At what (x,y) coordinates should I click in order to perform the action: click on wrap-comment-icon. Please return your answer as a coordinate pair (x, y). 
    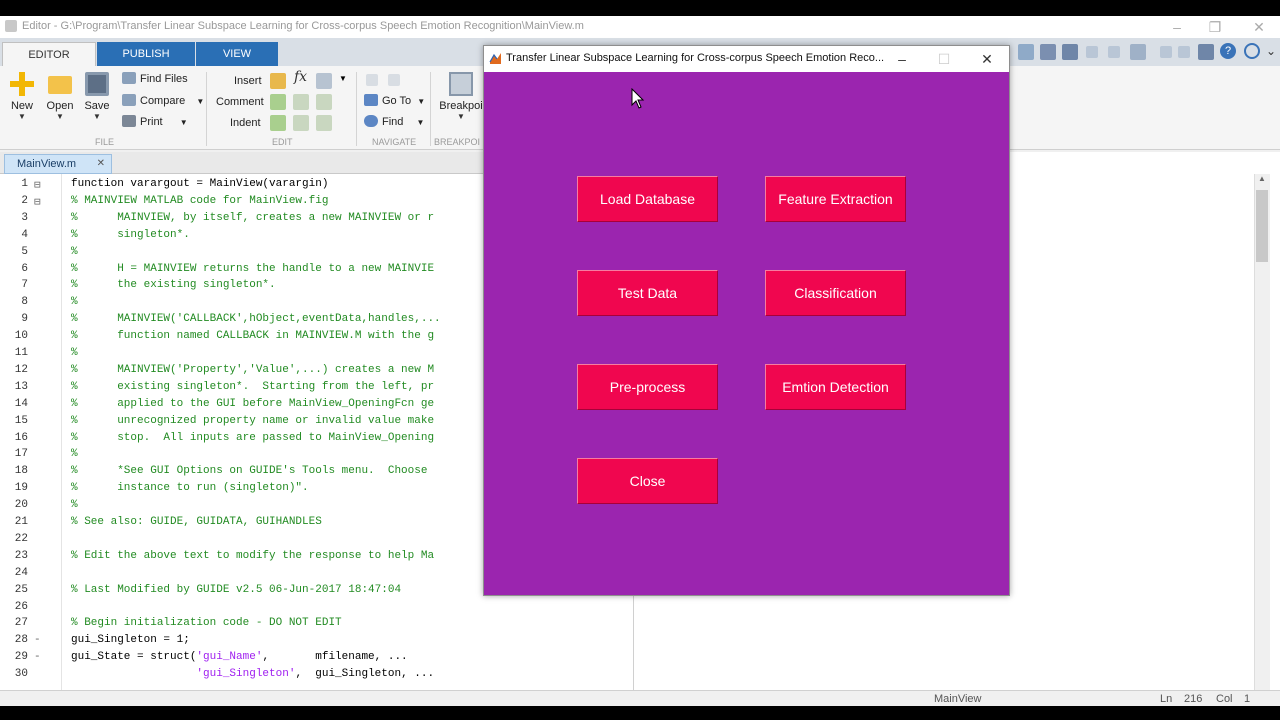
    Looking at the image, I should click on (324, 102).